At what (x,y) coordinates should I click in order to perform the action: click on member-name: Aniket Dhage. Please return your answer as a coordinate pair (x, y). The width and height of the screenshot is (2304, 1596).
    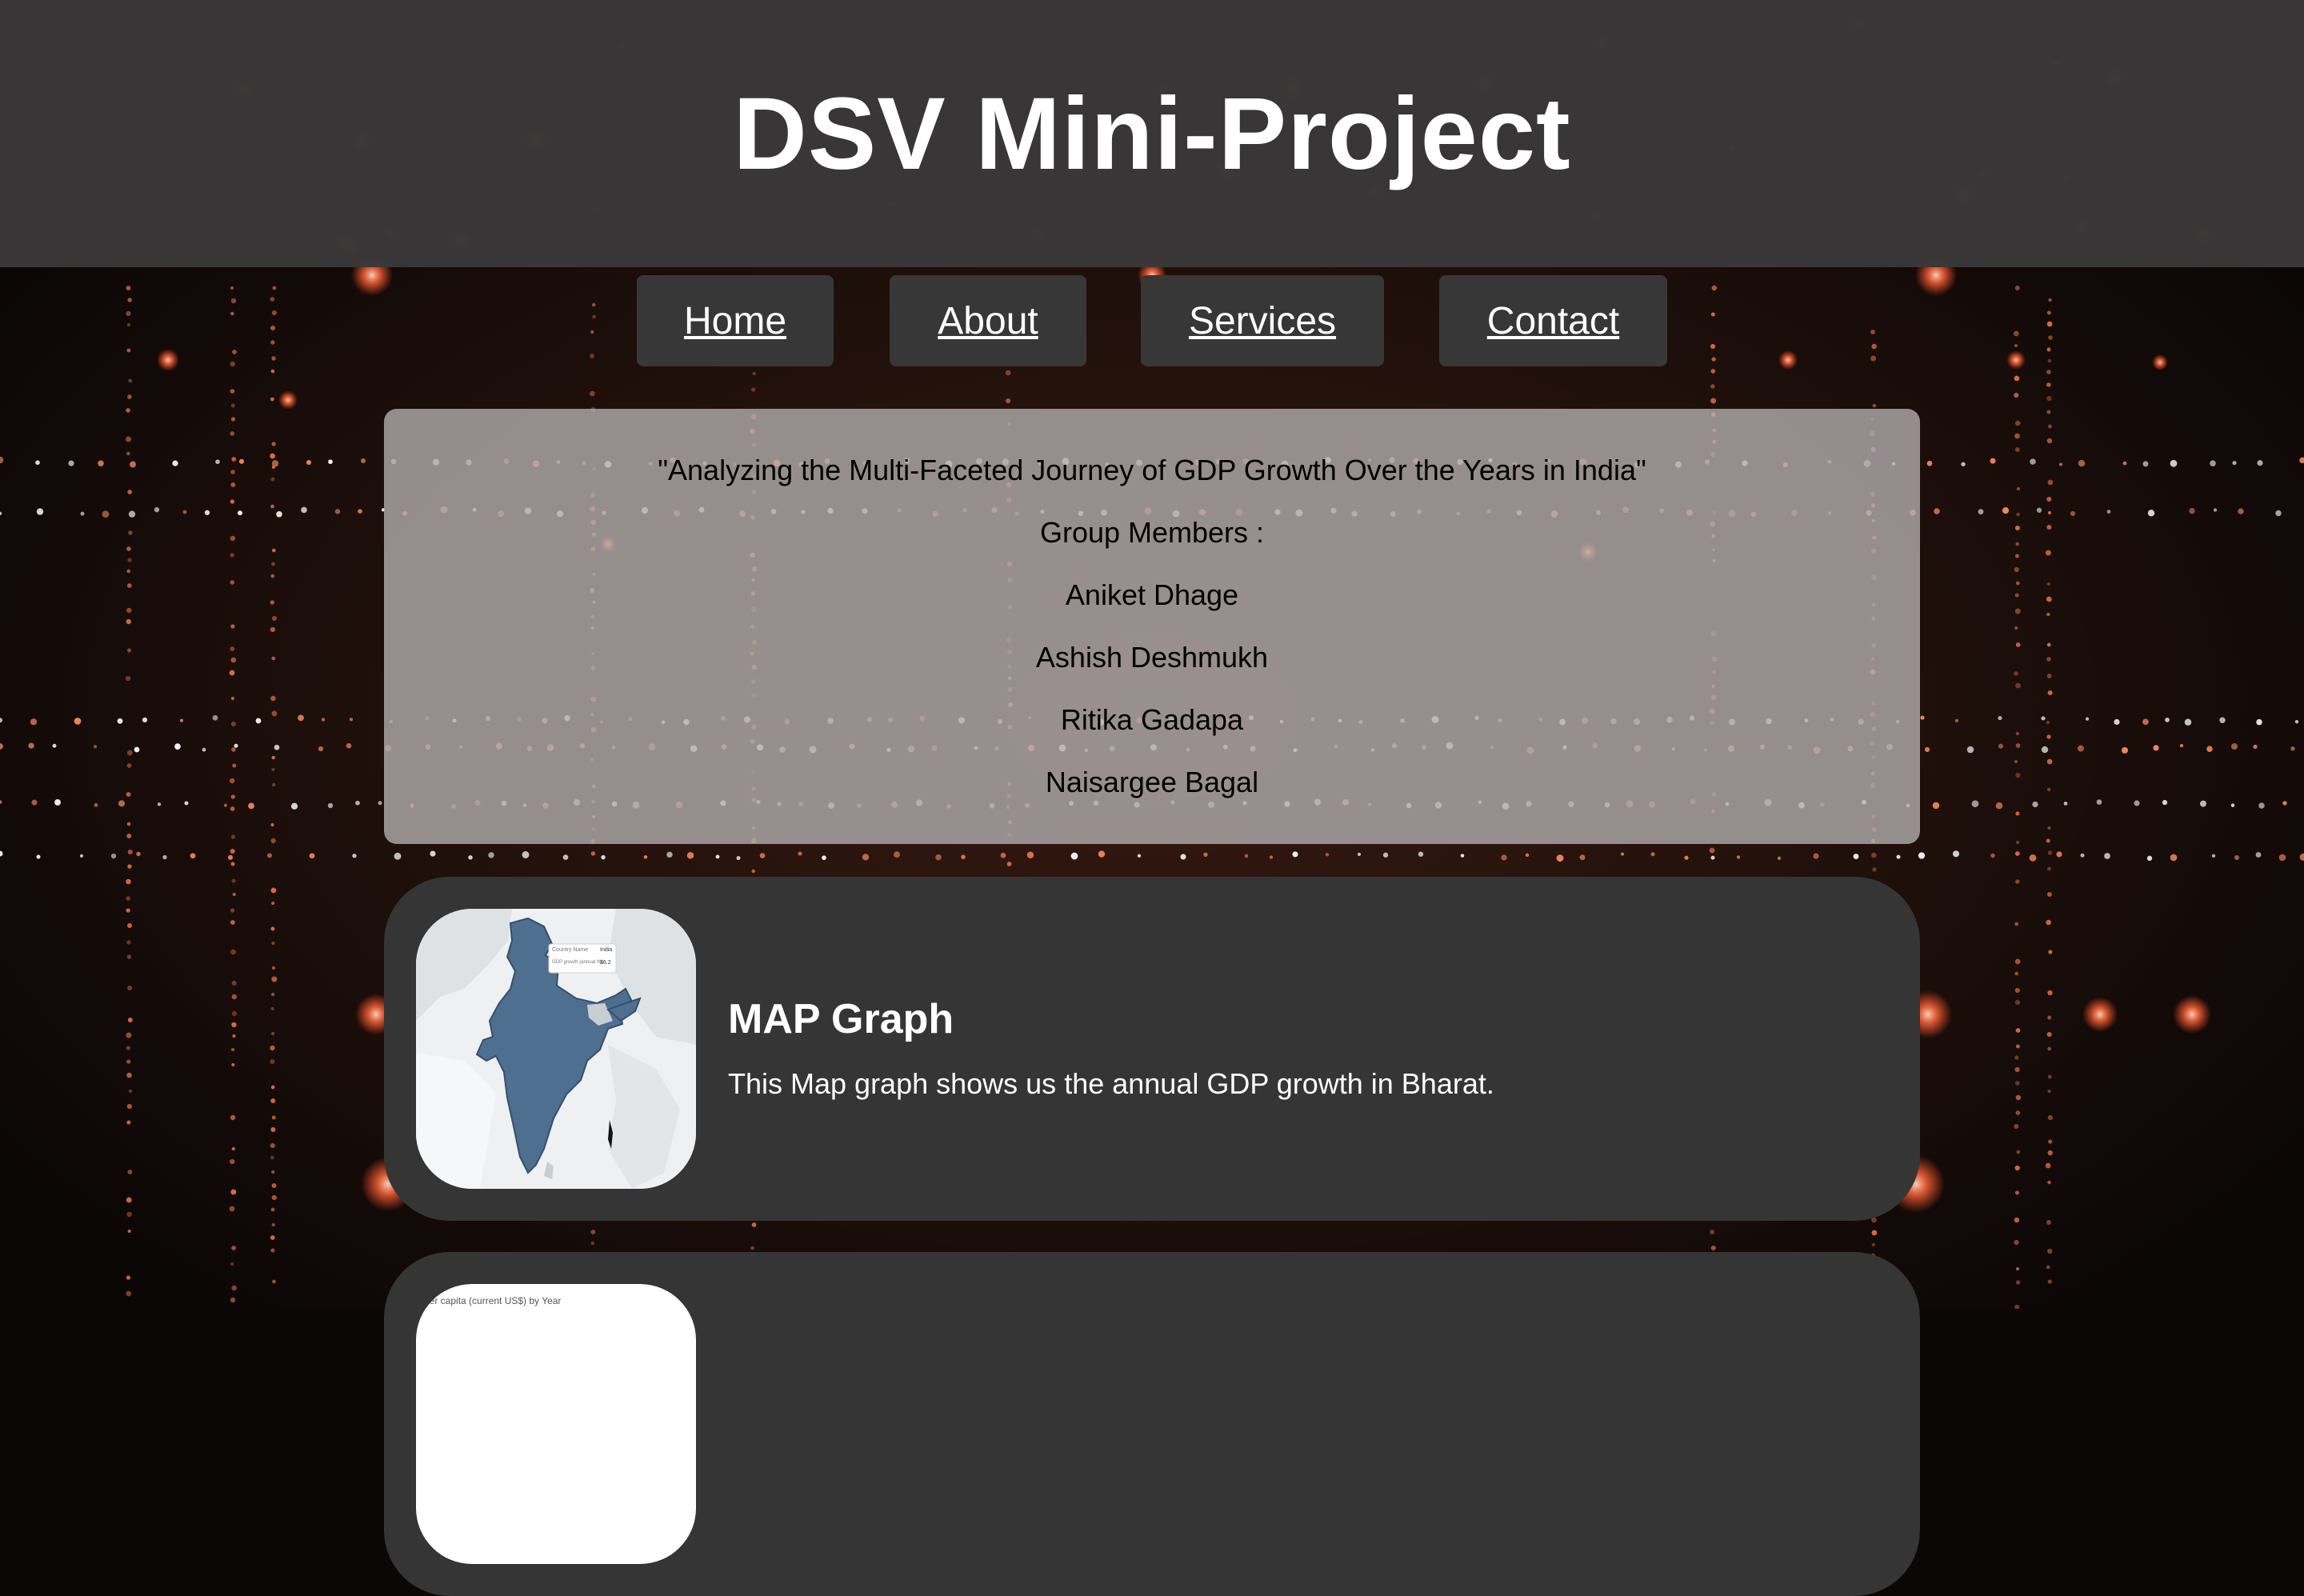
    Looking at the image, I should click on (1152, 594).